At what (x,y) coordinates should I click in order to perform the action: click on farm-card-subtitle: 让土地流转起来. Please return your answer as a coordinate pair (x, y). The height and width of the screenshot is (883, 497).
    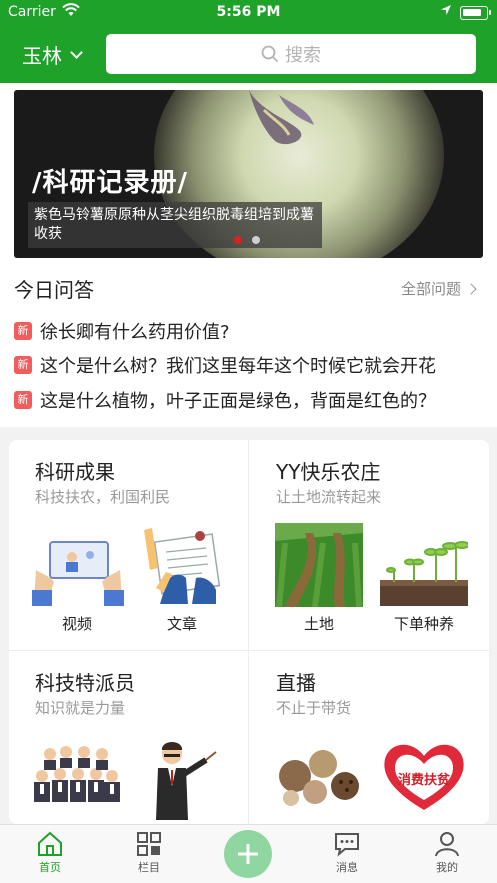
    Looking at the image, I should click on (329, 497).